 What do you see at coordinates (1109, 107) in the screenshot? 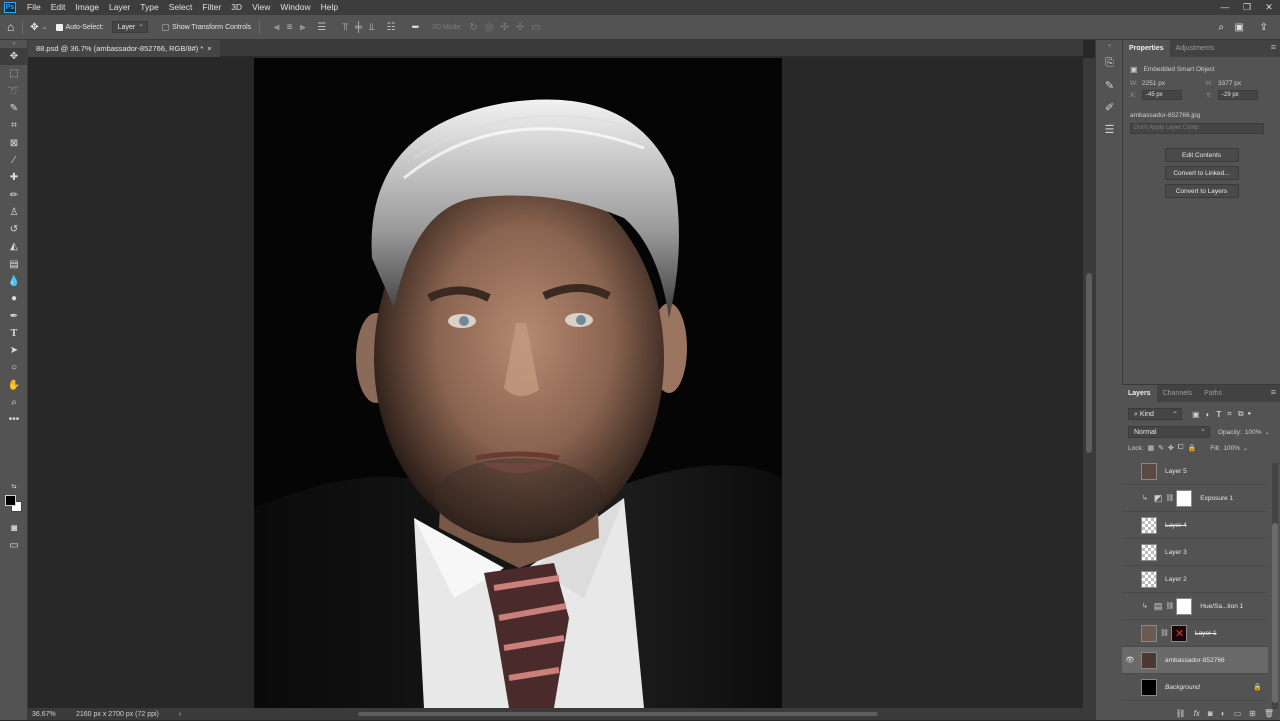
I see `brushes-panel-icon: ✐` at bounding box center [1109, 107].